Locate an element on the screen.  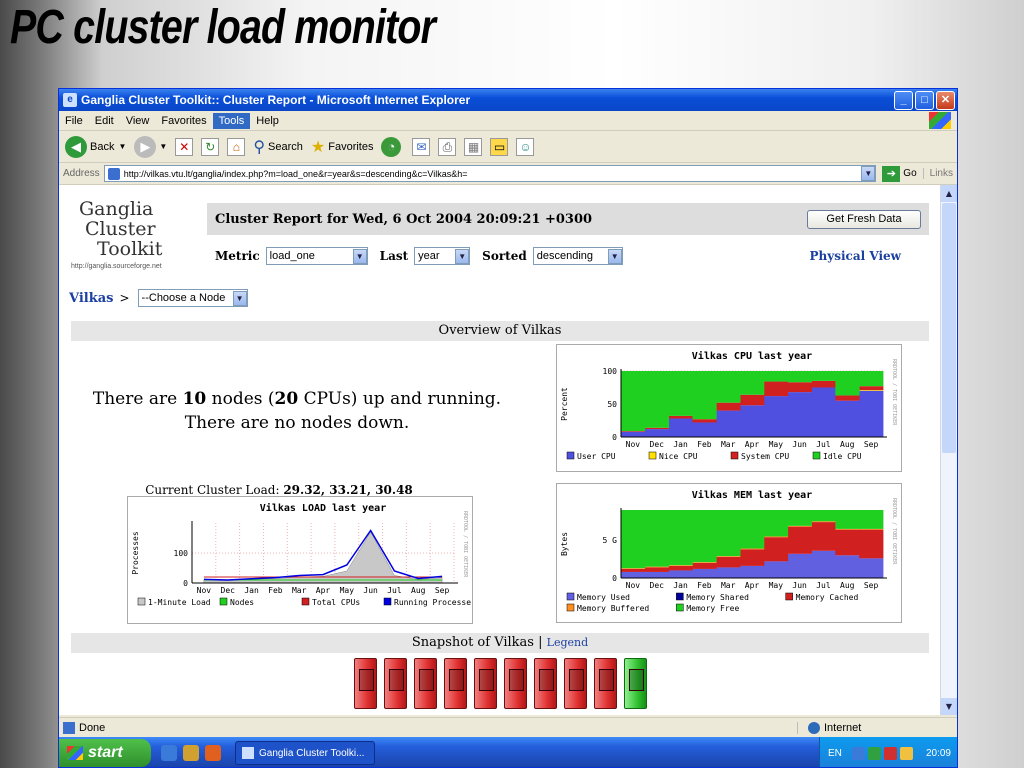
back-button: ◀ Back ▼ is located at coordinates (95, 146).